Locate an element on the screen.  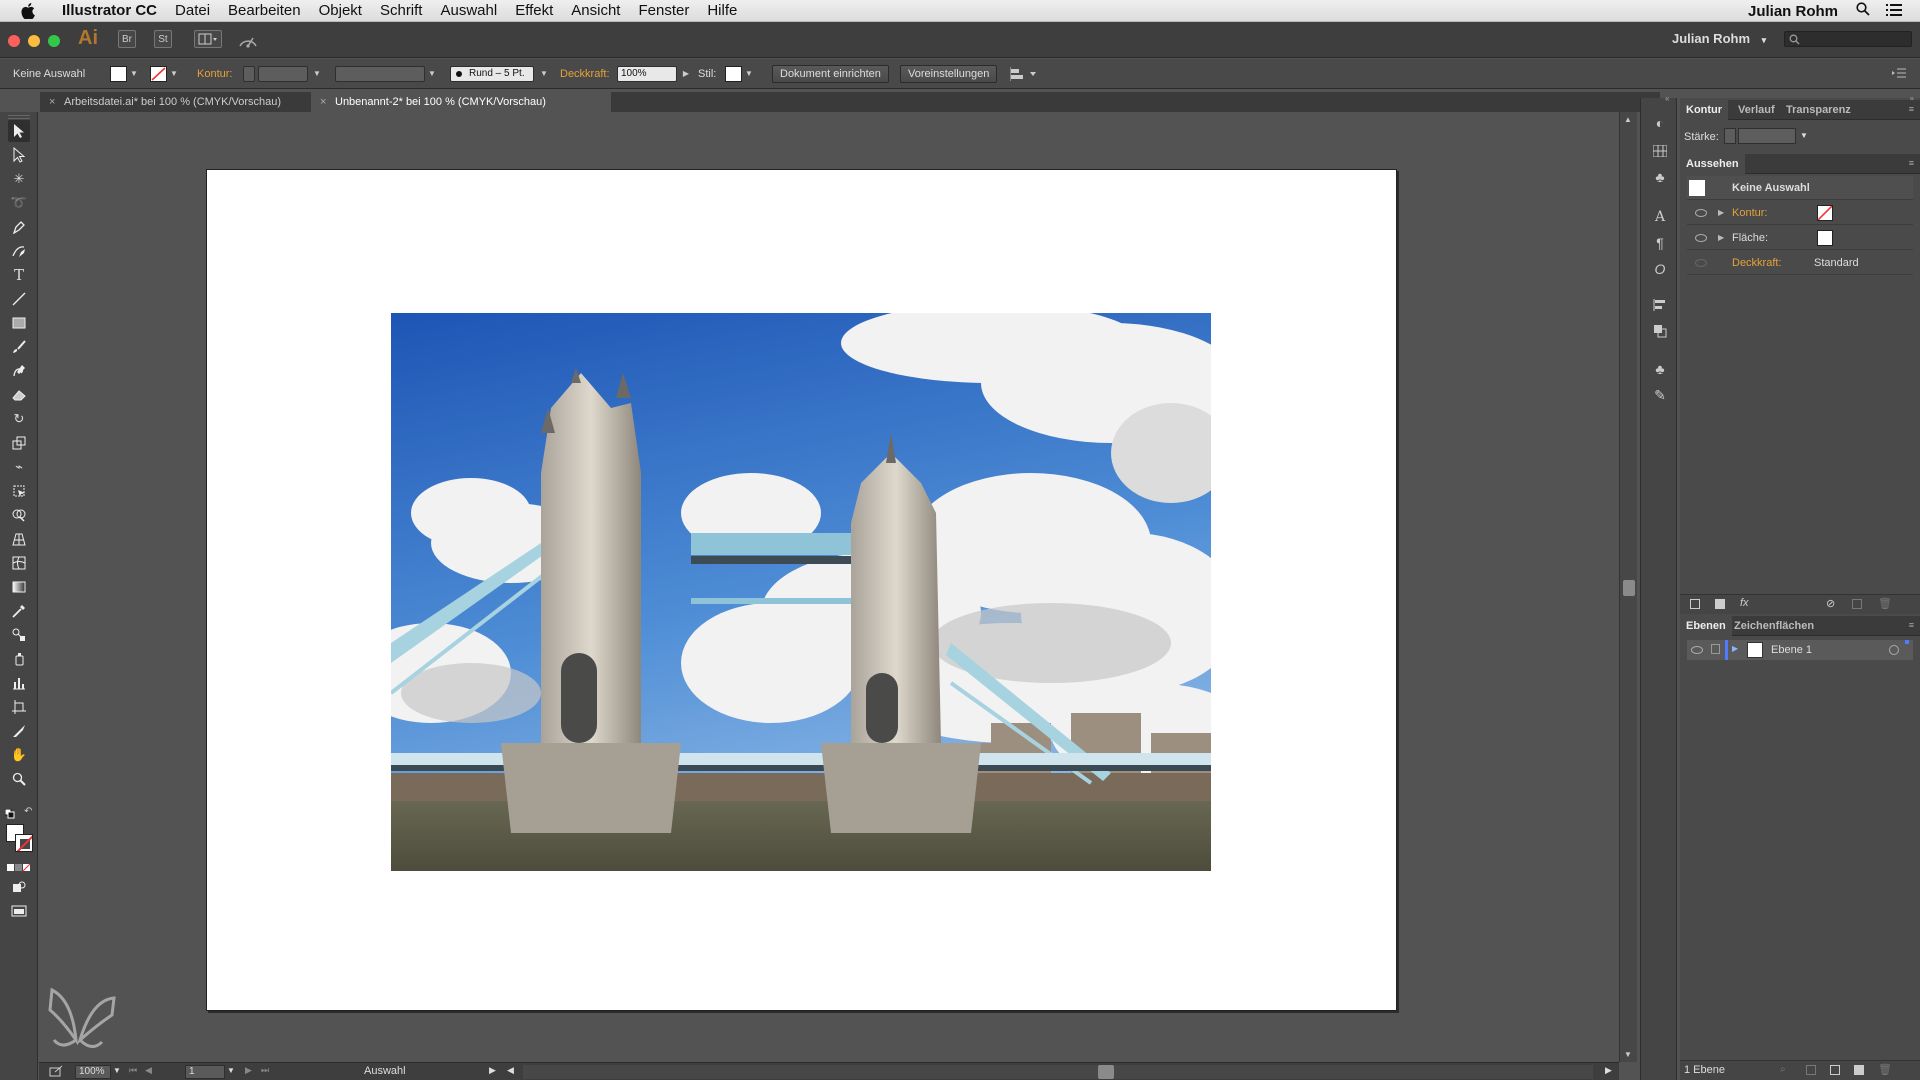
align-panel-button is located at coordinates (1660, 305).